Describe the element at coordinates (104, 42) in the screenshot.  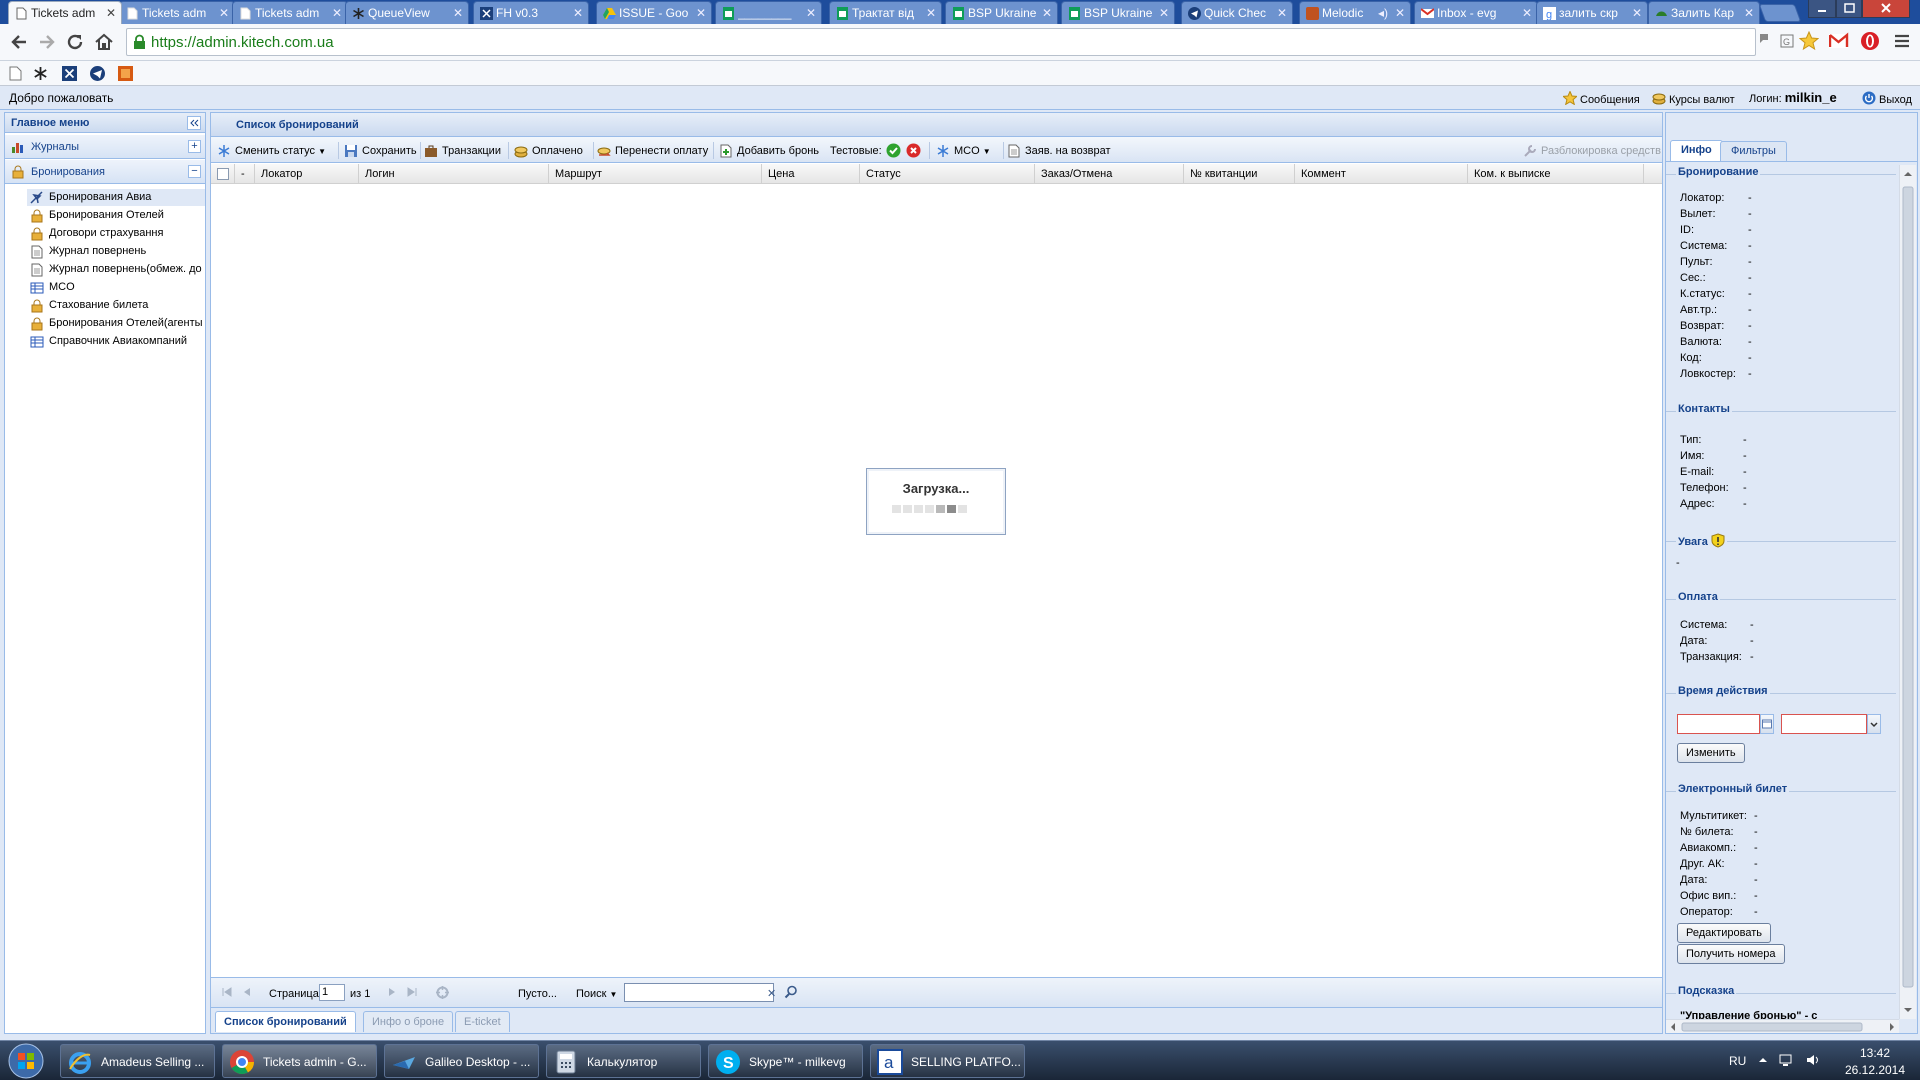
I see `home-icon` at that location.